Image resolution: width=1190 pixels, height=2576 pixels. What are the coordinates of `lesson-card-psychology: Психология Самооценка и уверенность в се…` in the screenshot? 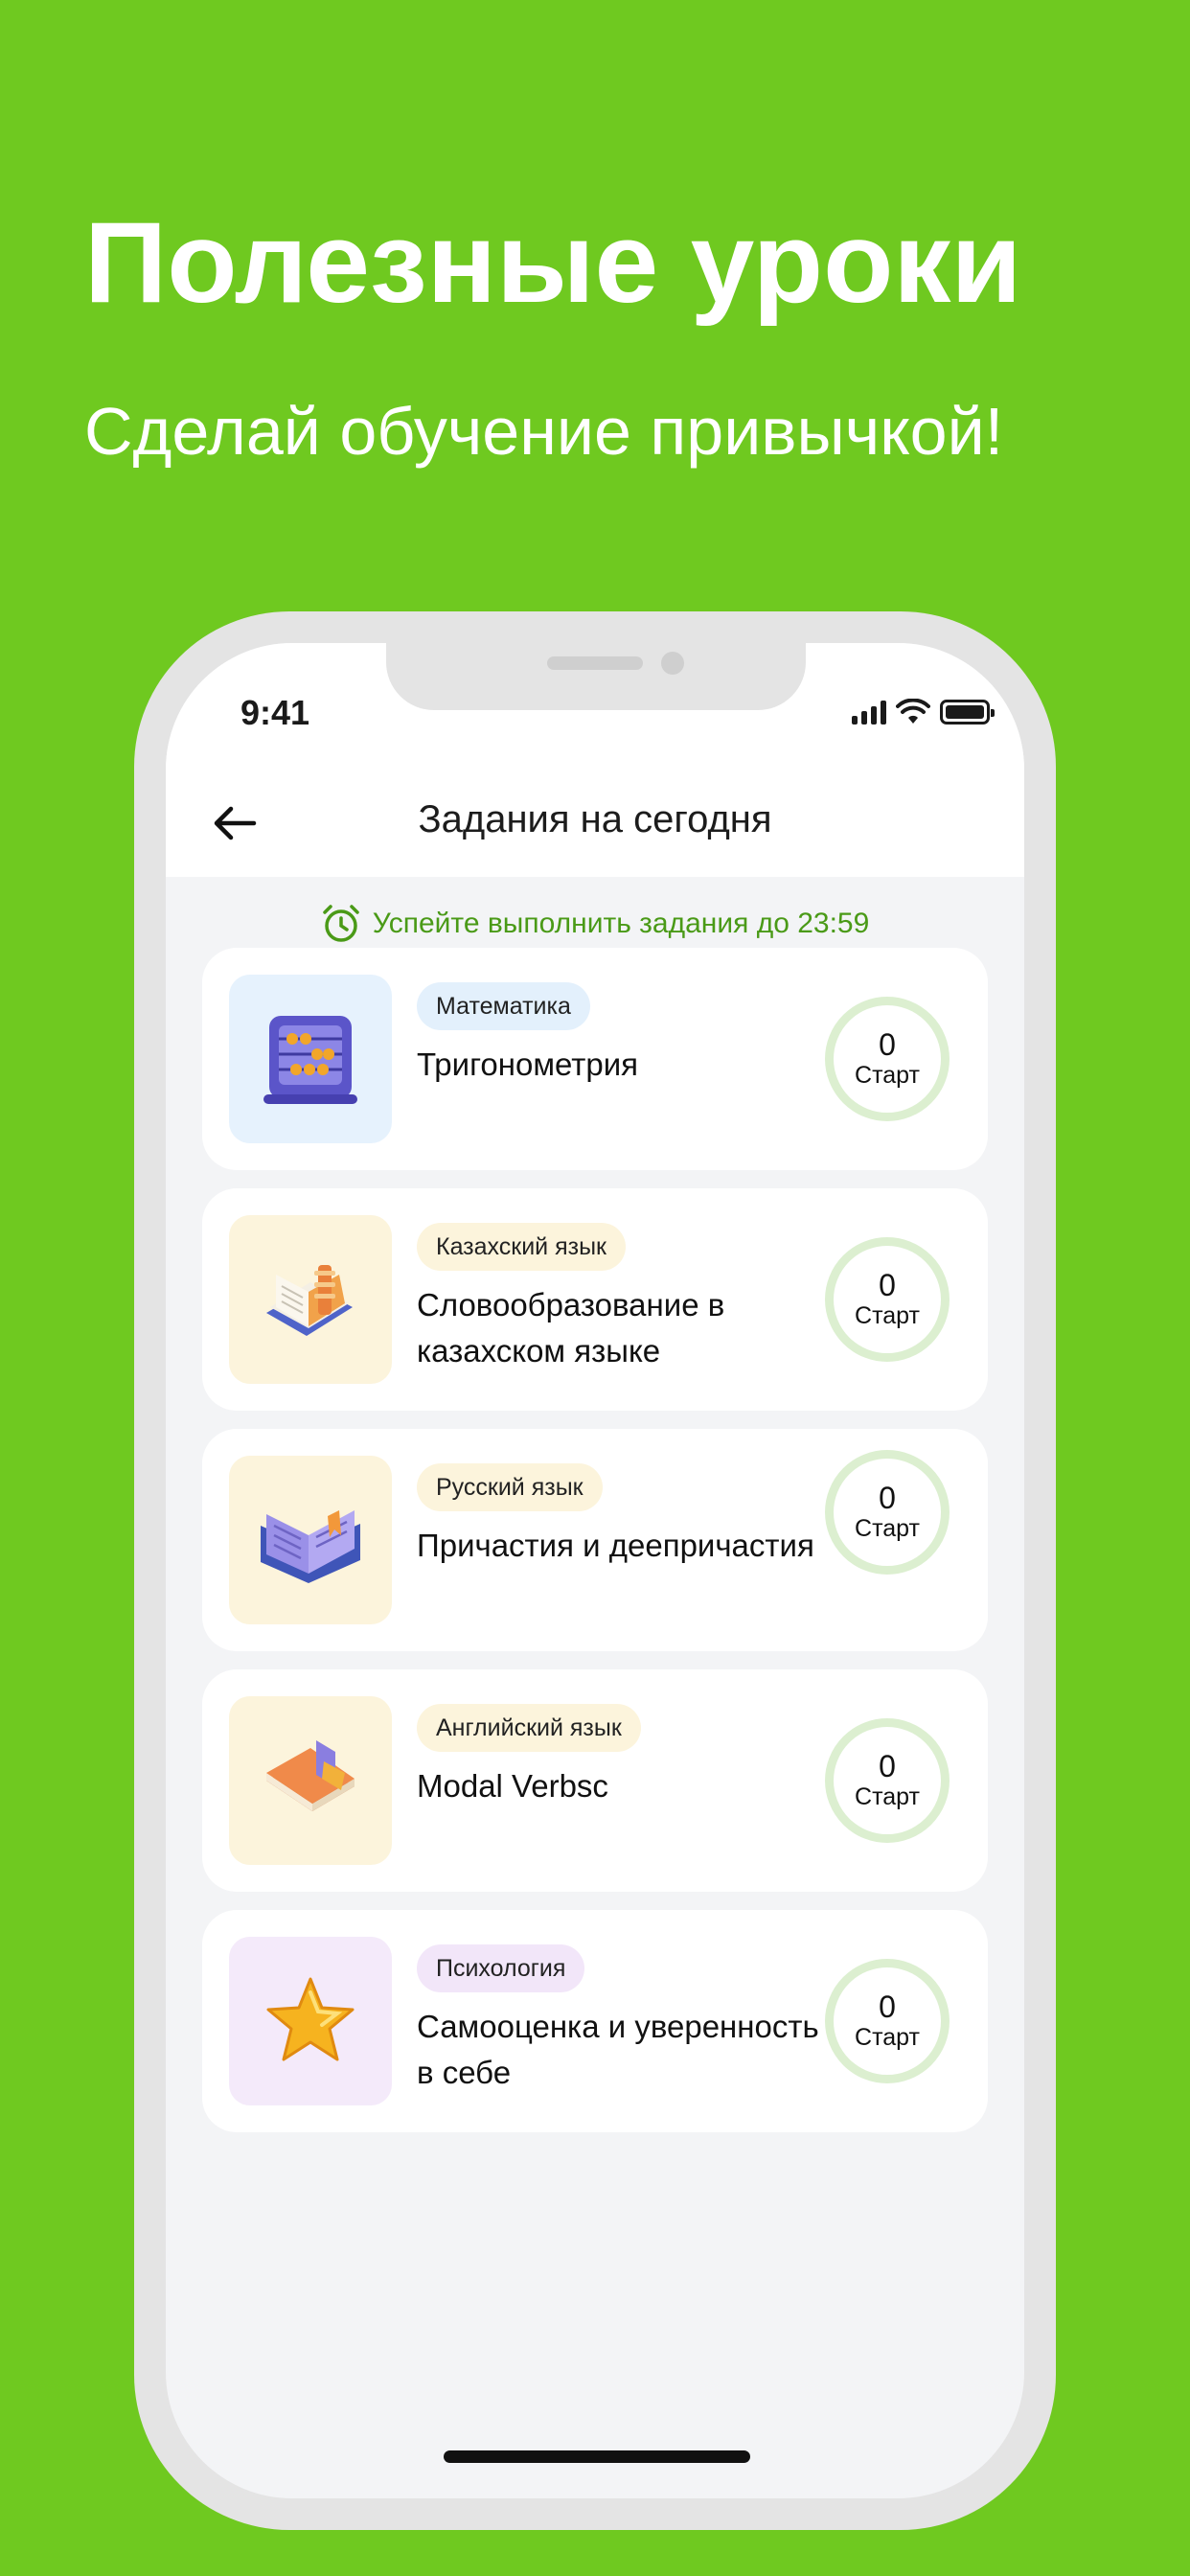 It's located at (595, 2021).